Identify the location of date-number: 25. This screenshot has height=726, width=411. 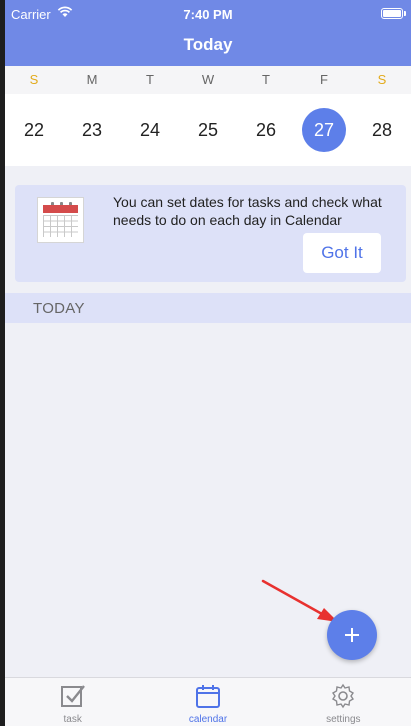
(208, 130).